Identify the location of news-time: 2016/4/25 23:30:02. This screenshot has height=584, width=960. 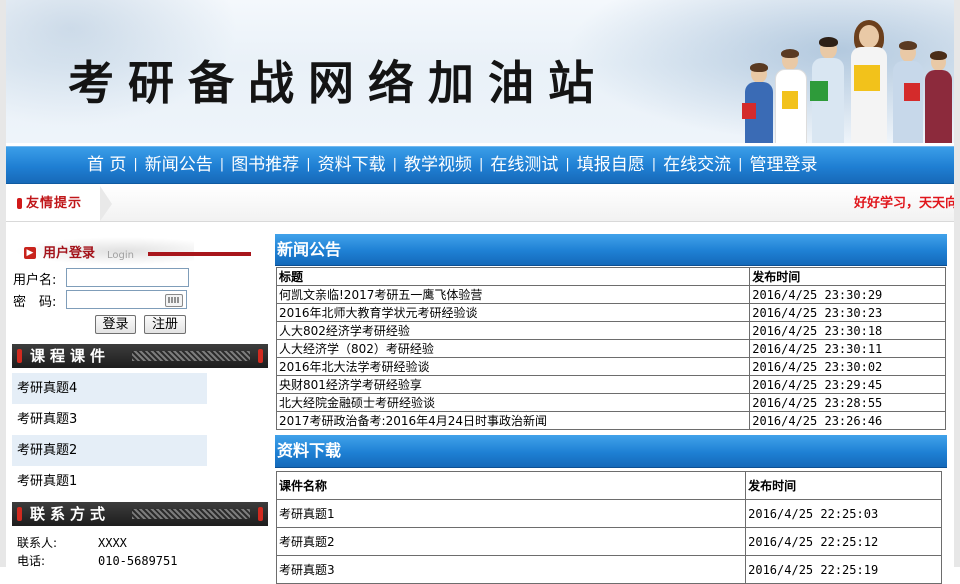
(847, 366).